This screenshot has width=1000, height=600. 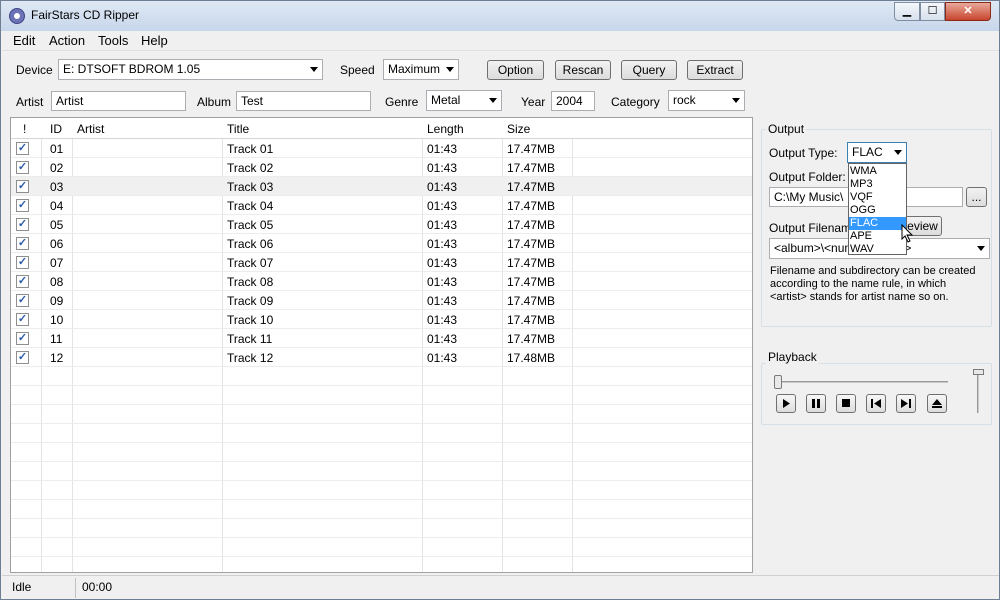 What do you see at coordinates (24, 40) in the screenshot?
I see `menu-edit: Edit` at bounding box center [24, 40].